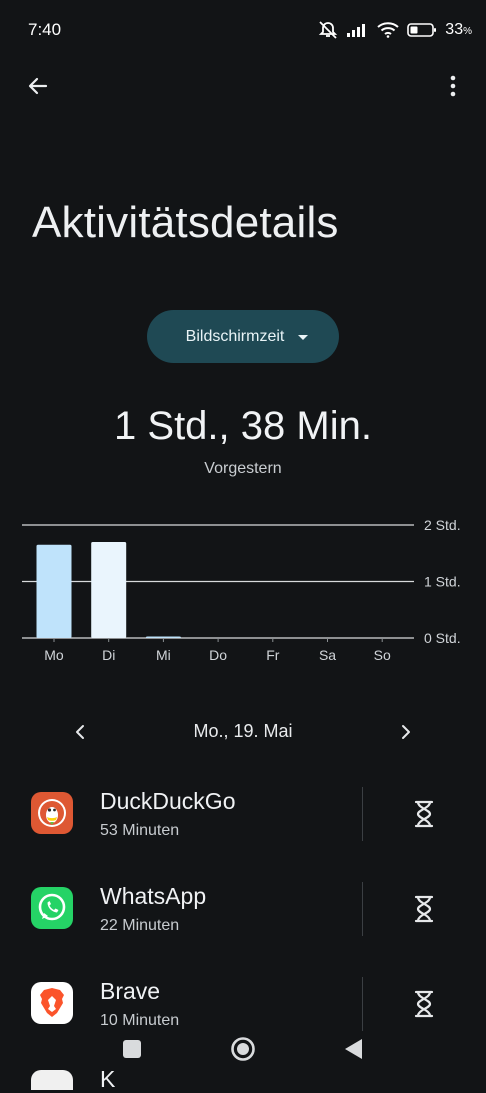  I want to click on recents-button, so click(132, 1049).